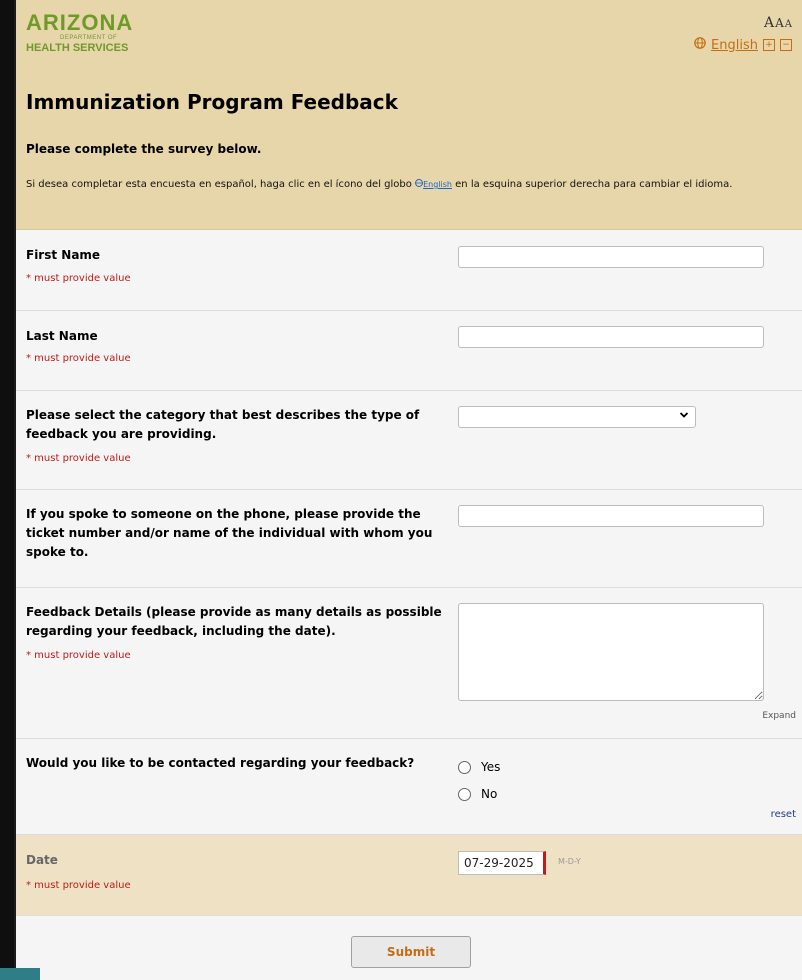 Image resolution: width=802 pixels, height=980 pixels. What do you see at coordinates (611, 652) in the screenshot?
I see `feedback-details-textarea` at bounding box center [611, 652].